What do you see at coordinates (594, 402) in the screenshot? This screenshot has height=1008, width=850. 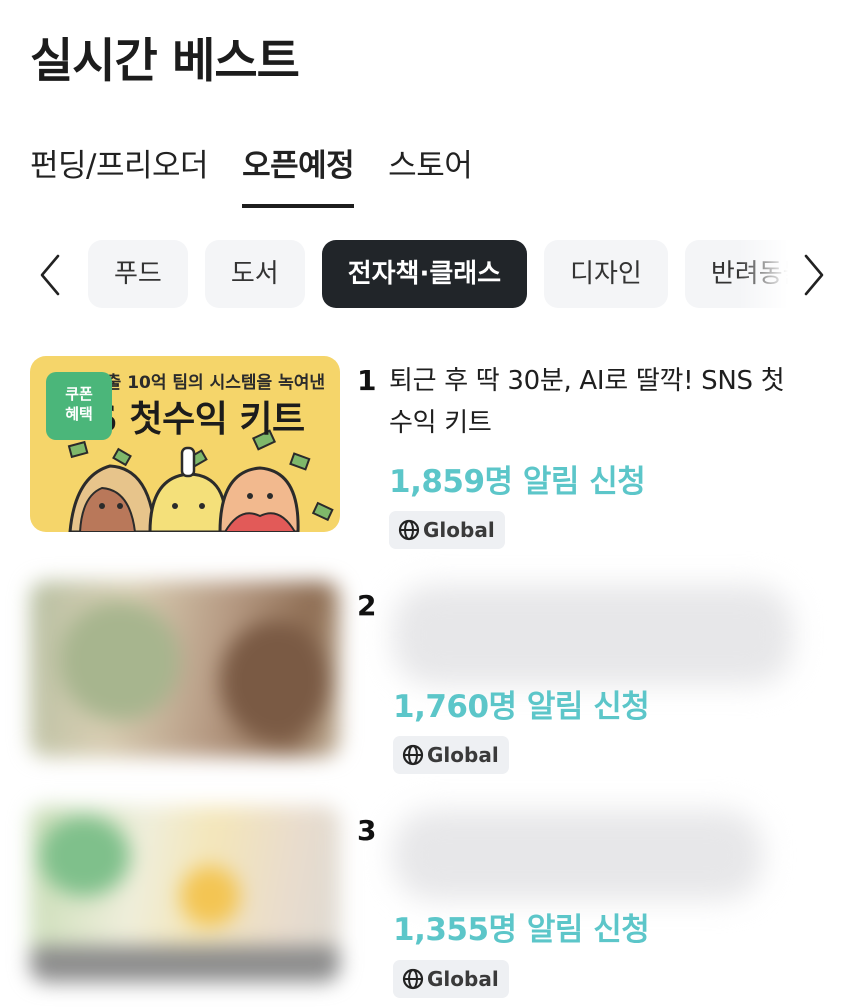 I see `product-title: 퇴근 후 딱 30분, AI로 딸깍! SNS 첫수익 키트` at bounding box center [594, 402].